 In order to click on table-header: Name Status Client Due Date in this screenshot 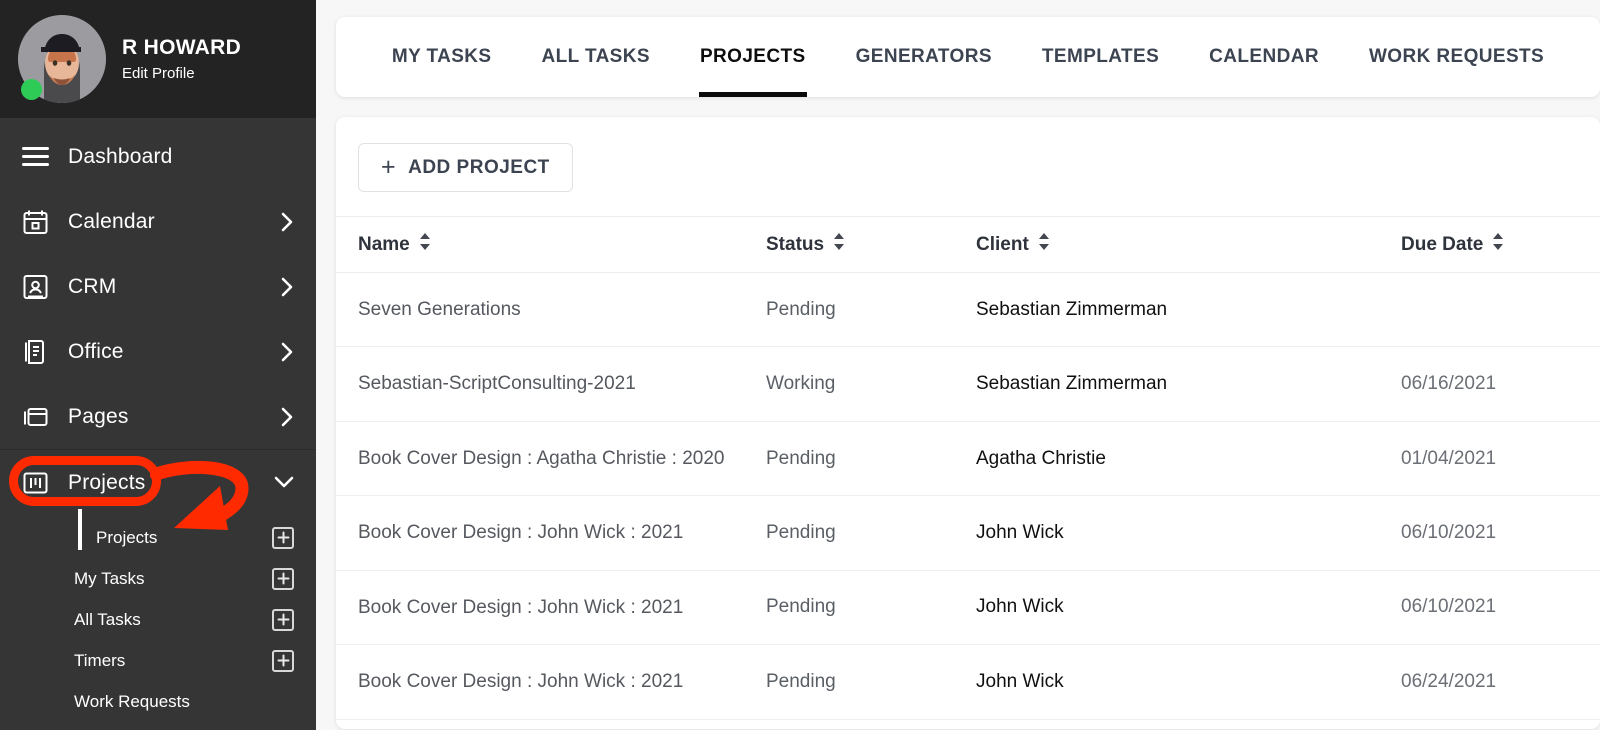, I will do `click(968, 244)`.